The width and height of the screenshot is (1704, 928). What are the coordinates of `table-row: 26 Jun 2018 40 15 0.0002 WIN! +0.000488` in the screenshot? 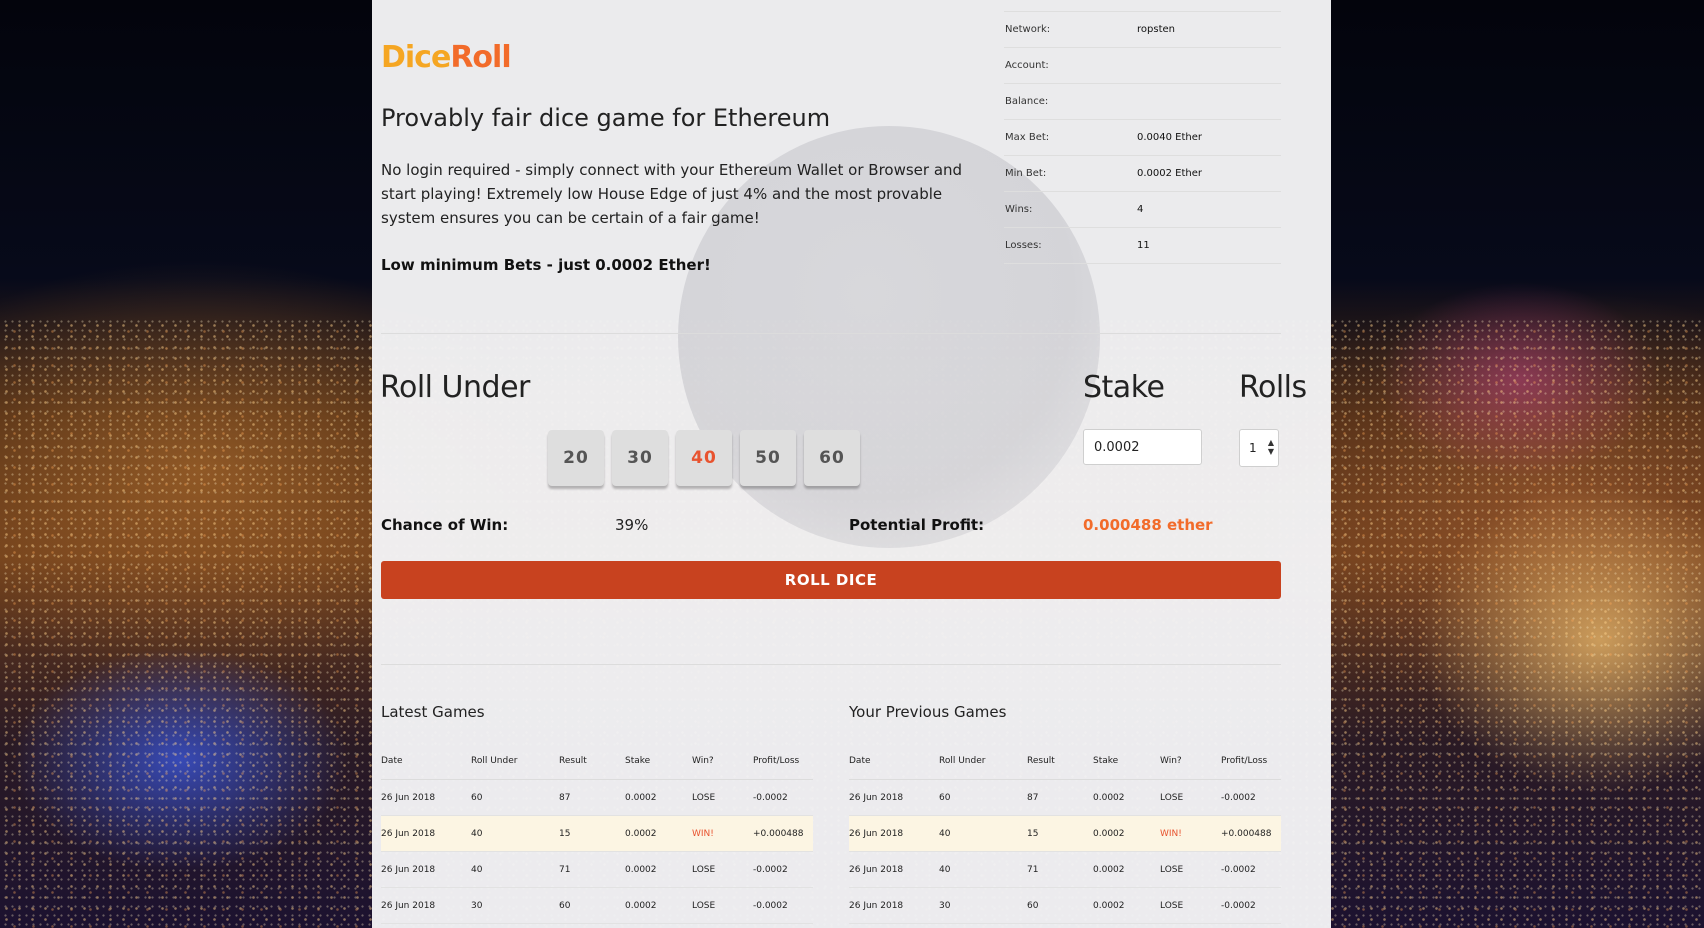 It's located at (1065, 833).